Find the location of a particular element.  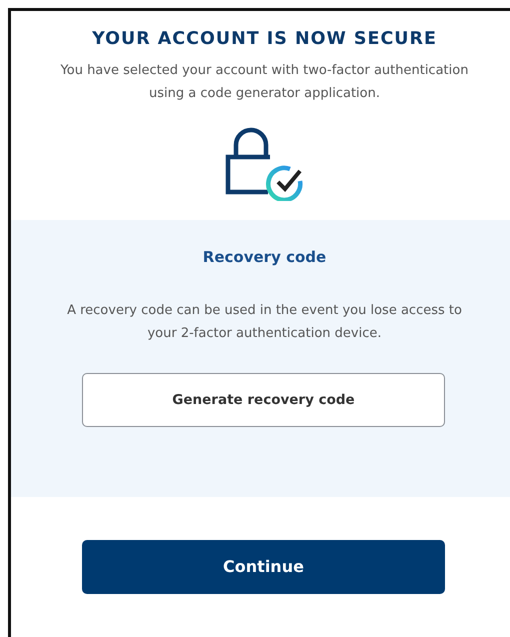

recovery-description: A recovery code can be used in the event you lose access to your 2-factor authentication device. is located at coordinates (264, 322).